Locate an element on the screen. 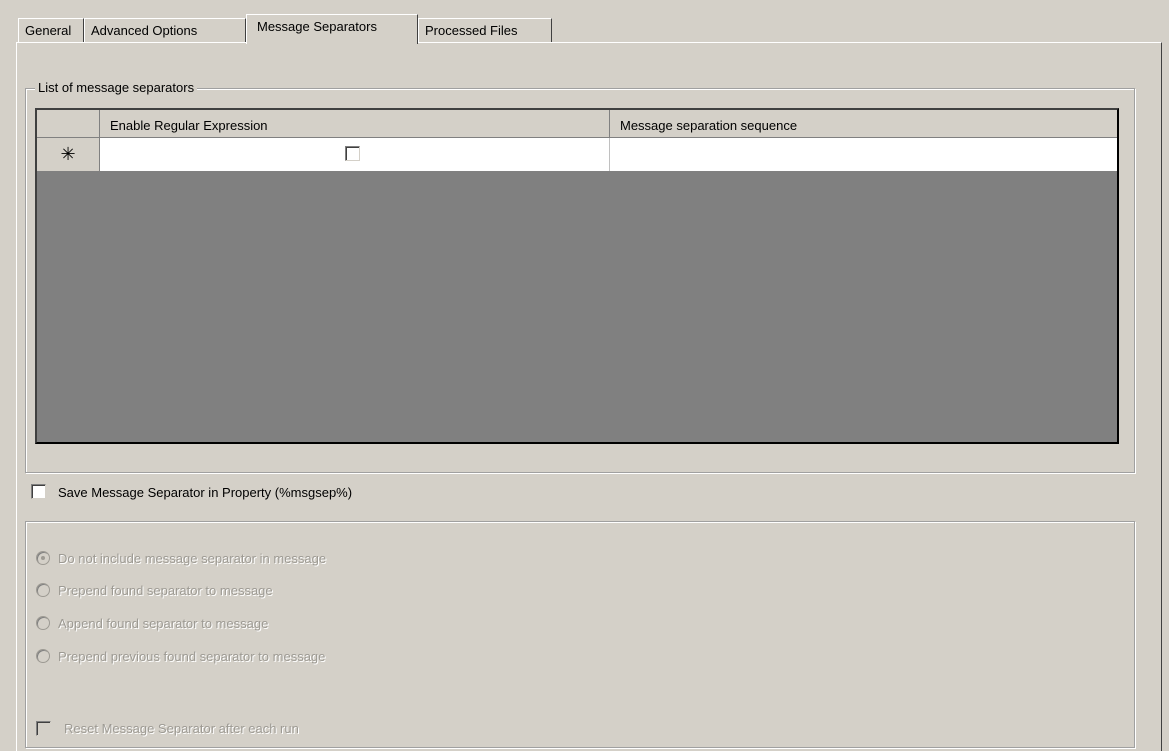  grid-corner-cell is located at coordinates (68, 124).